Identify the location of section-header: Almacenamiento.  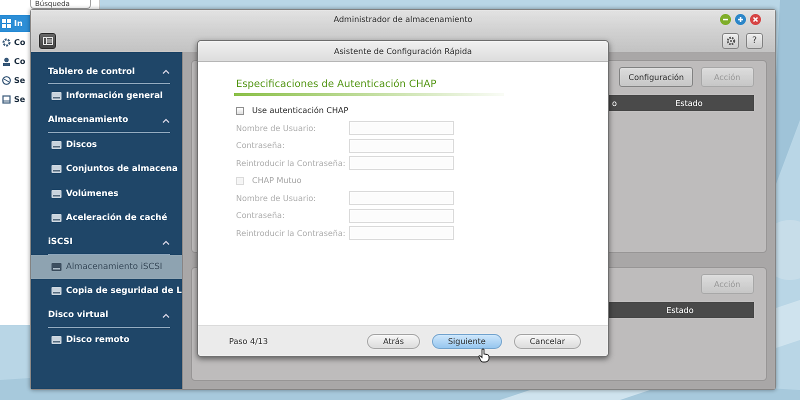
(109, 120).